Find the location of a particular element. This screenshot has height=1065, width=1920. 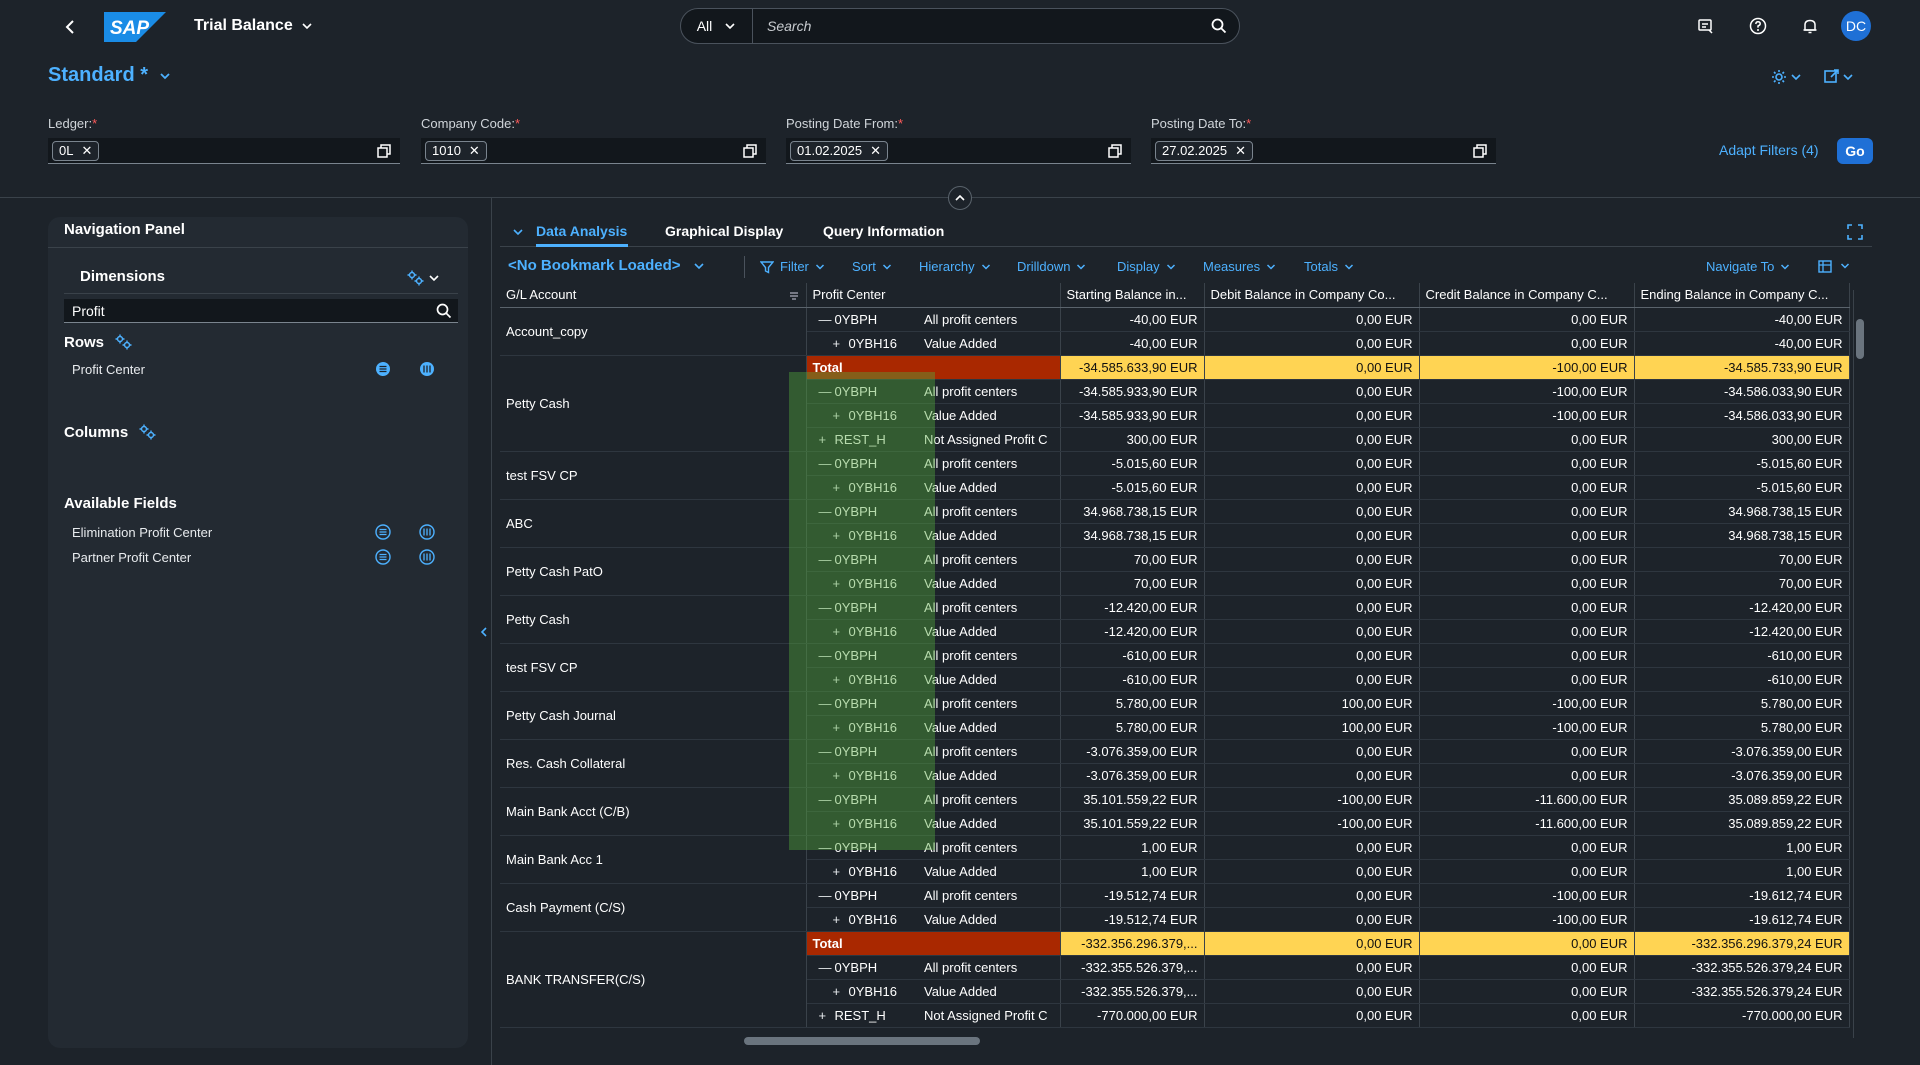

search-scope-select: All is located at coordinates (717, 26).